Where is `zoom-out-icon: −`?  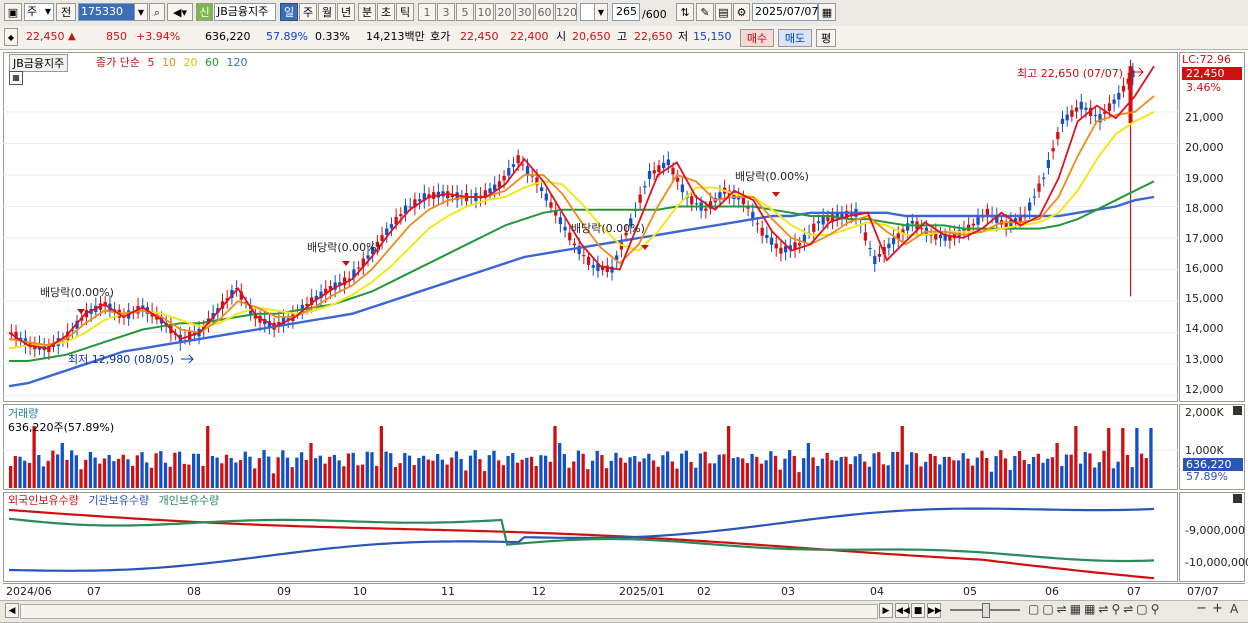 zoom-out-icon: − is located at coordinates (1201, 608).